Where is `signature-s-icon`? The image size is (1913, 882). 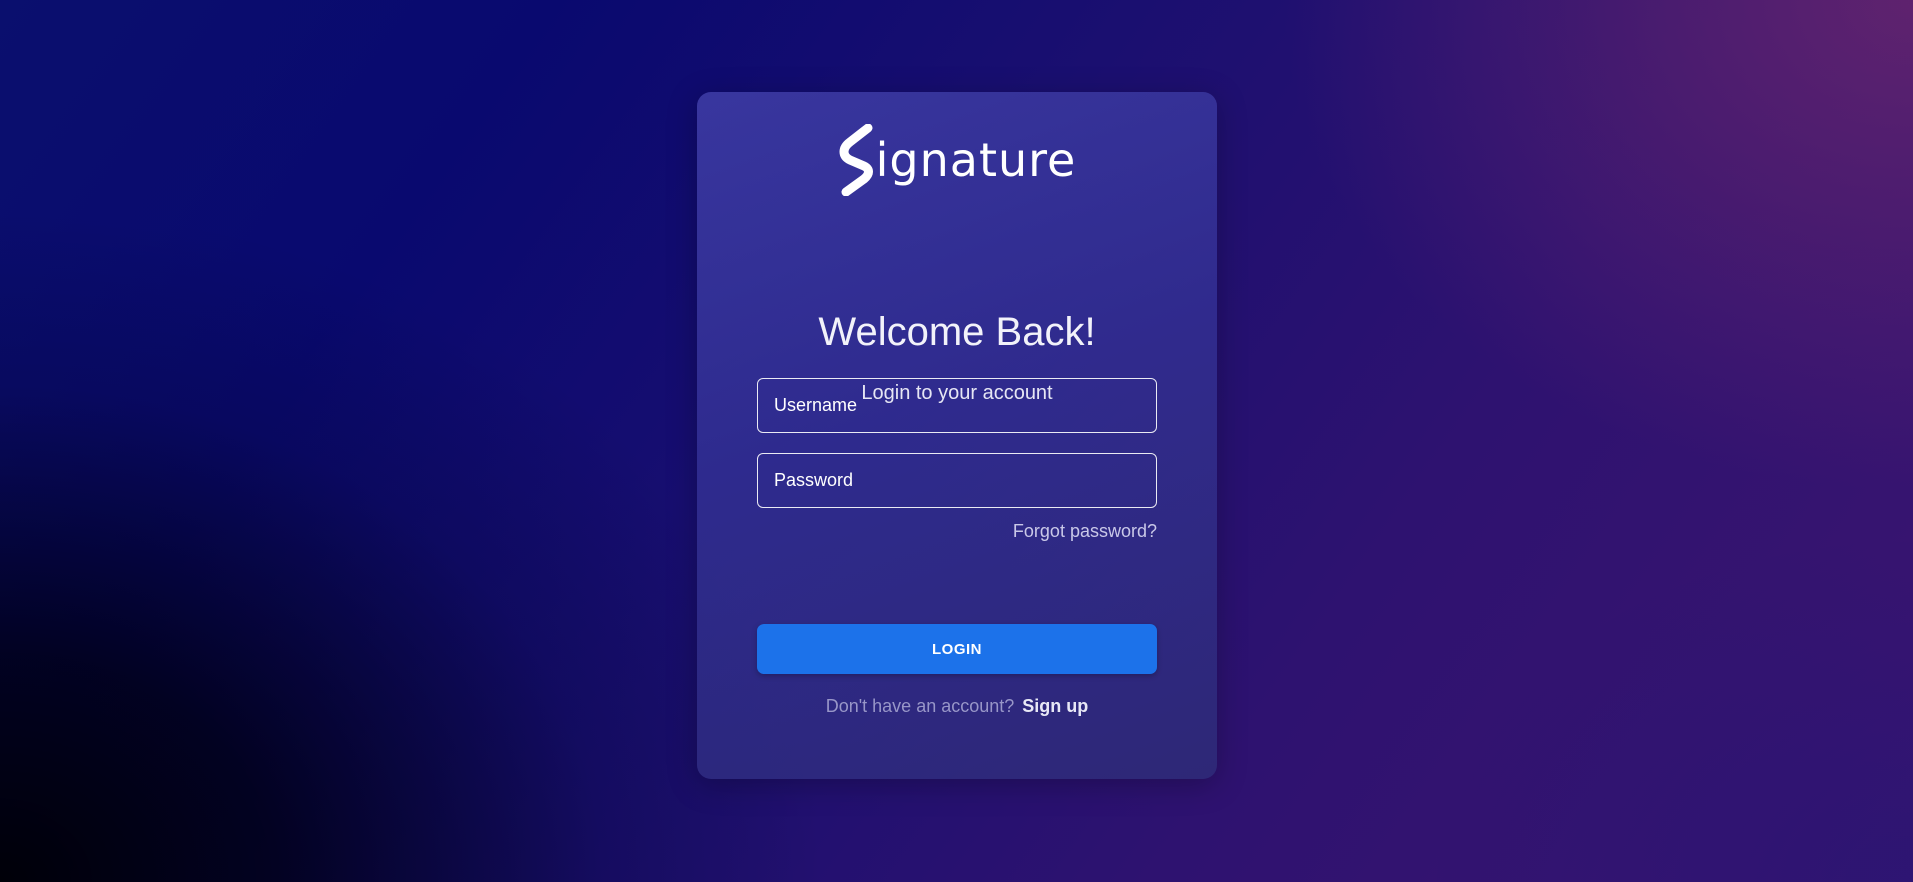 signature-s-icon is located at coordinates (856, 160).